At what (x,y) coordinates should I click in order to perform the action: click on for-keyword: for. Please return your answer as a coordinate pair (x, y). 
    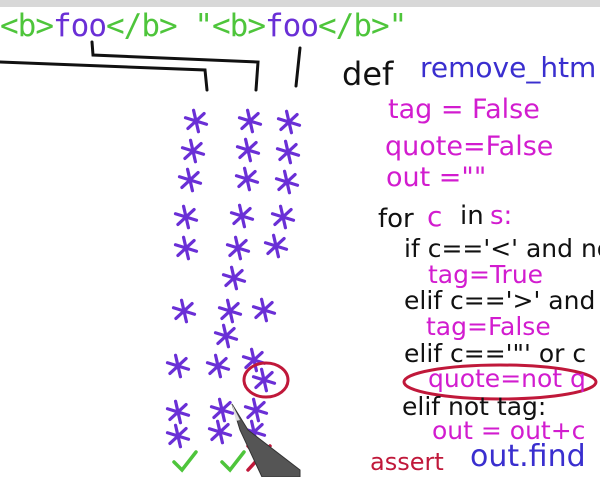
    Looking at the image, I should click on (396, 219).